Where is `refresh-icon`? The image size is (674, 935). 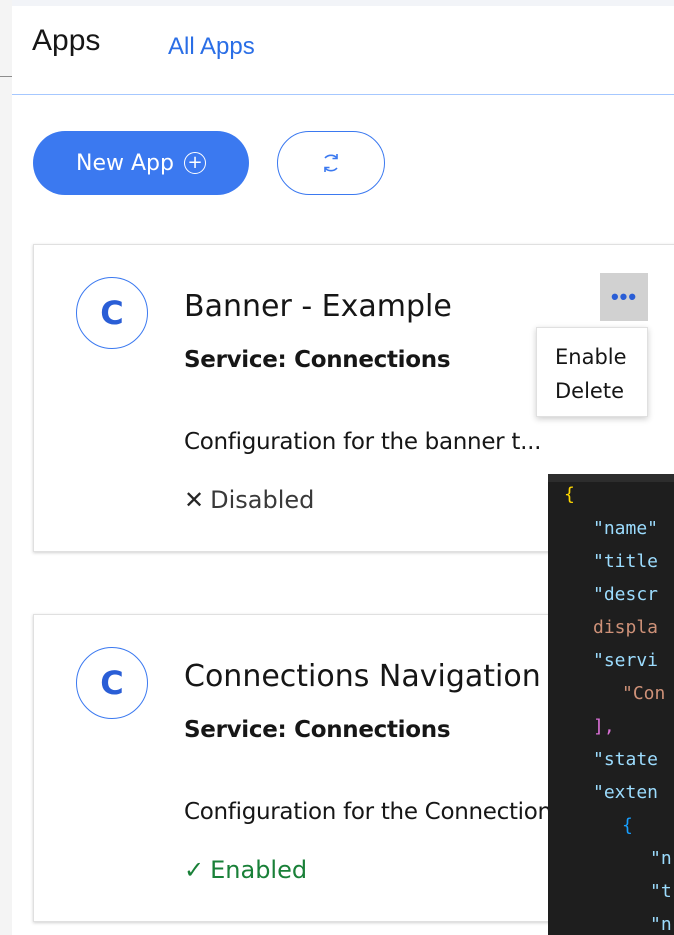 refresh-icon is located at coordinates (331, 163).